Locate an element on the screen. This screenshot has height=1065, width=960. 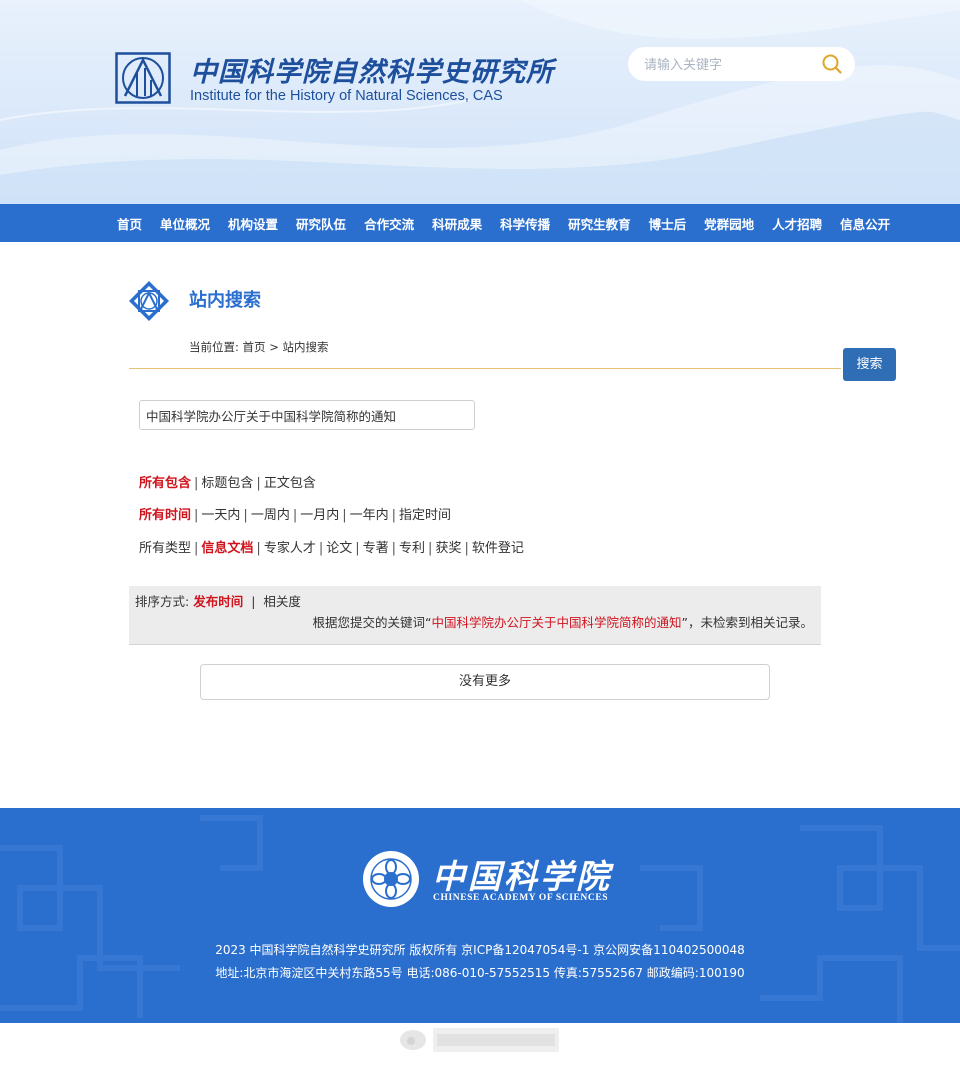
nav-item: 博士后 is located at coordinates (668, 223).